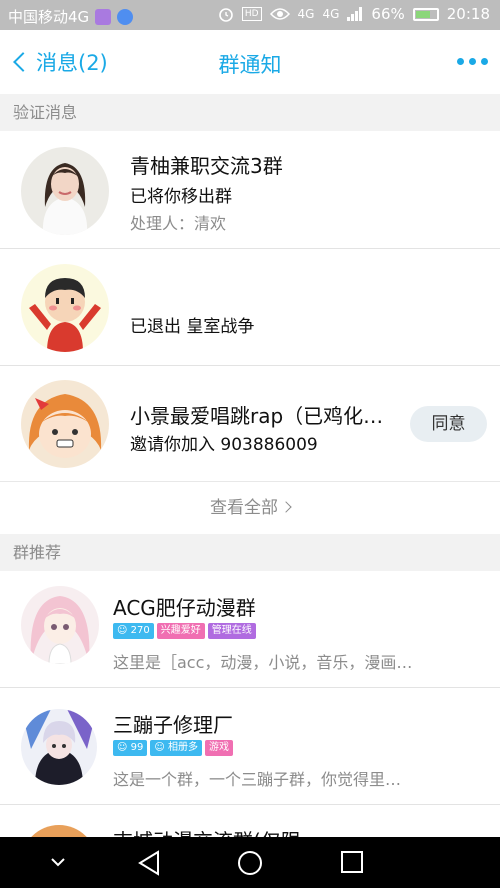  I want to click on home-circle-icon, so click(250, 863).